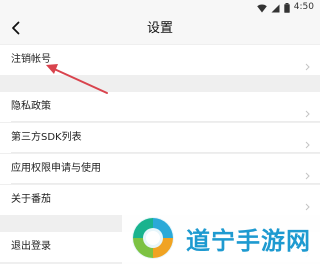 This screenshot has width=320, height=264. What do you see at coordinates (248, 240) in the screenshot?
I see `watermark-text: 道宁手游网` at bounding box center [248, 240].